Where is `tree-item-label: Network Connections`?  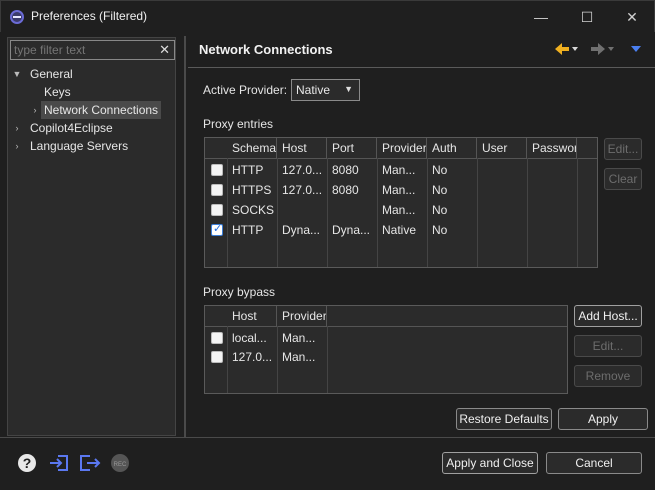
tree-item-label: Network Connections is located at coordinates (101, 110).